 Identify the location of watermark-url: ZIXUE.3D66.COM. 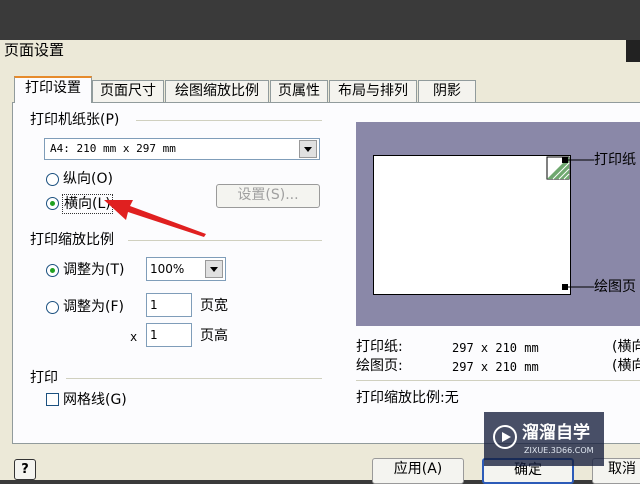
(559, 450).